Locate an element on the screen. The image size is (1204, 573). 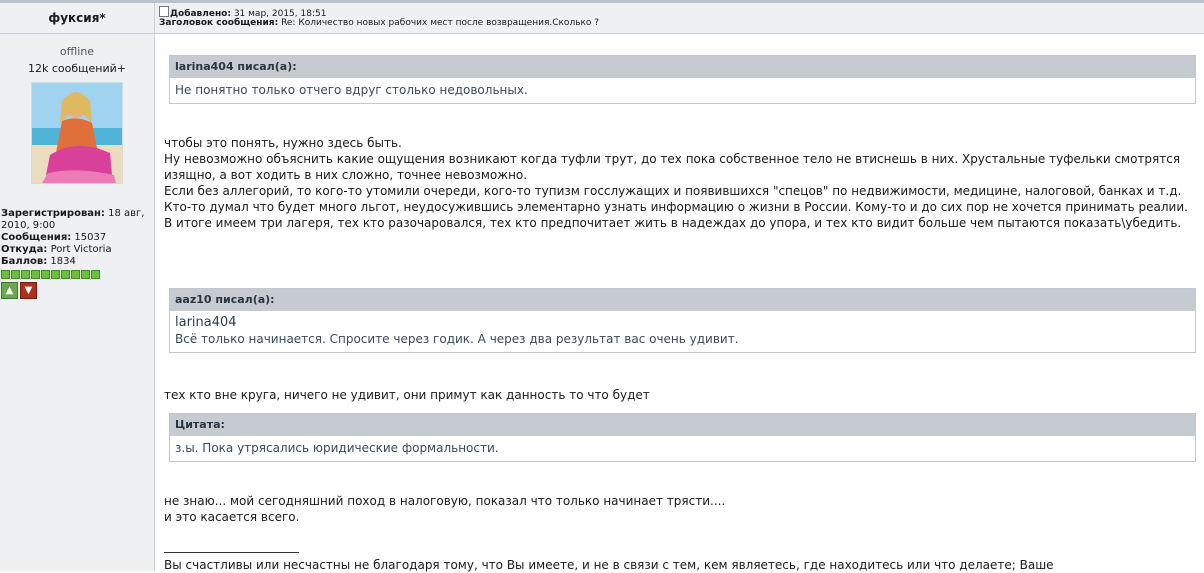
text-line: чтобы это понять, нужно здесь быть. is located at coordinates (283, 143).